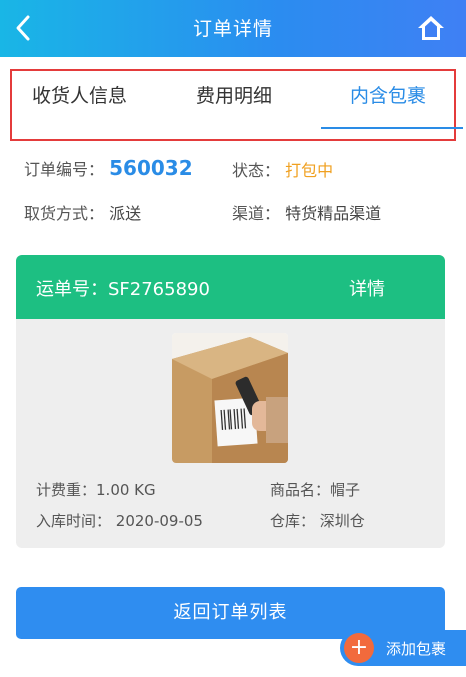 This screenshot has height=677, width=466. Describe the element at coordinates (367, 288) in the screenshot. I see `package-detail-link: 详情` at that location.